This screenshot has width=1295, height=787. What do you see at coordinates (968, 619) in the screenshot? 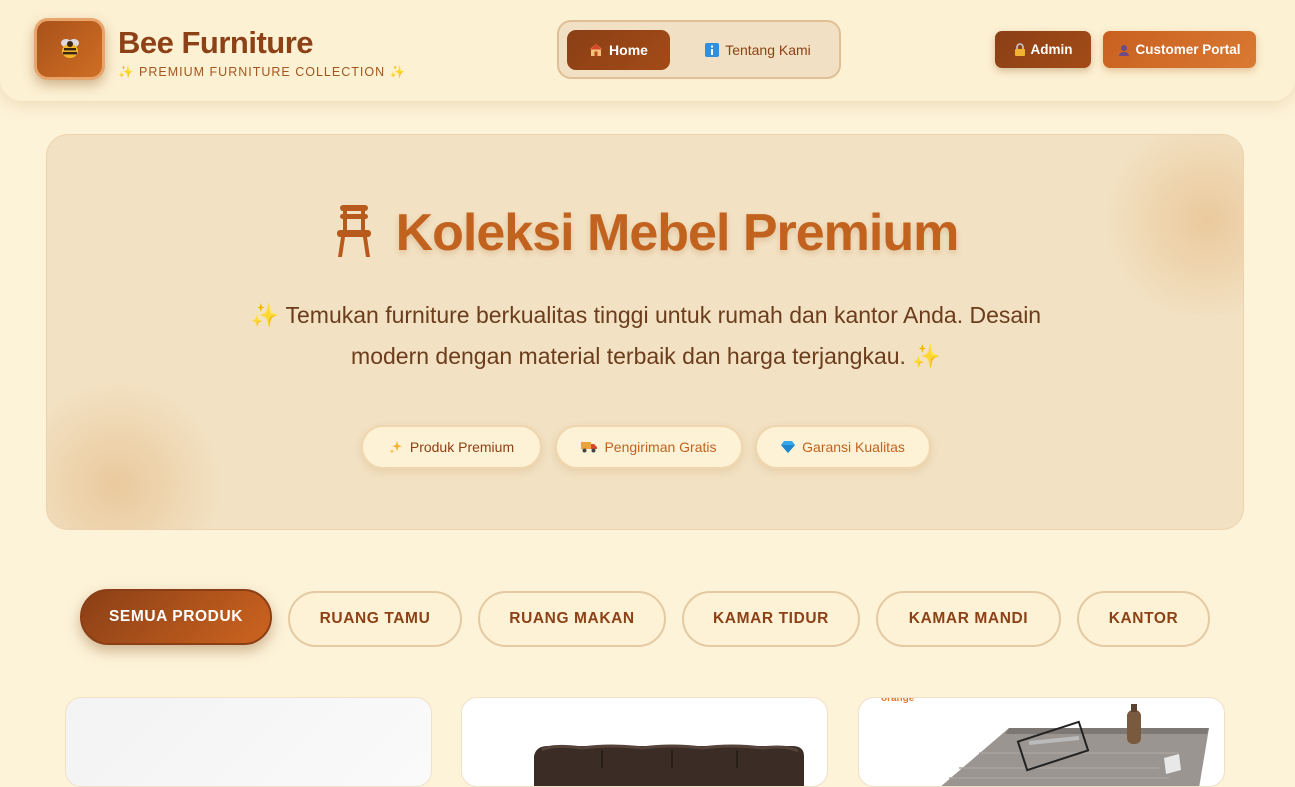
I see `category-bathroom: KAMAR MANDI` at bounding box center [968, 619].